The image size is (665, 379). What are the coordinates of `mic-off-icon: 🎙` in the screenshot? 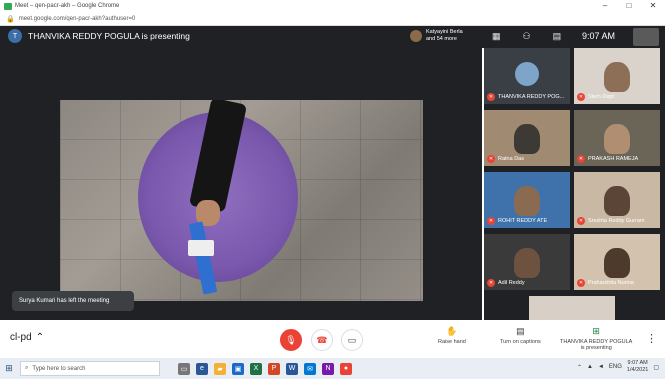 It's located at (291, 339).